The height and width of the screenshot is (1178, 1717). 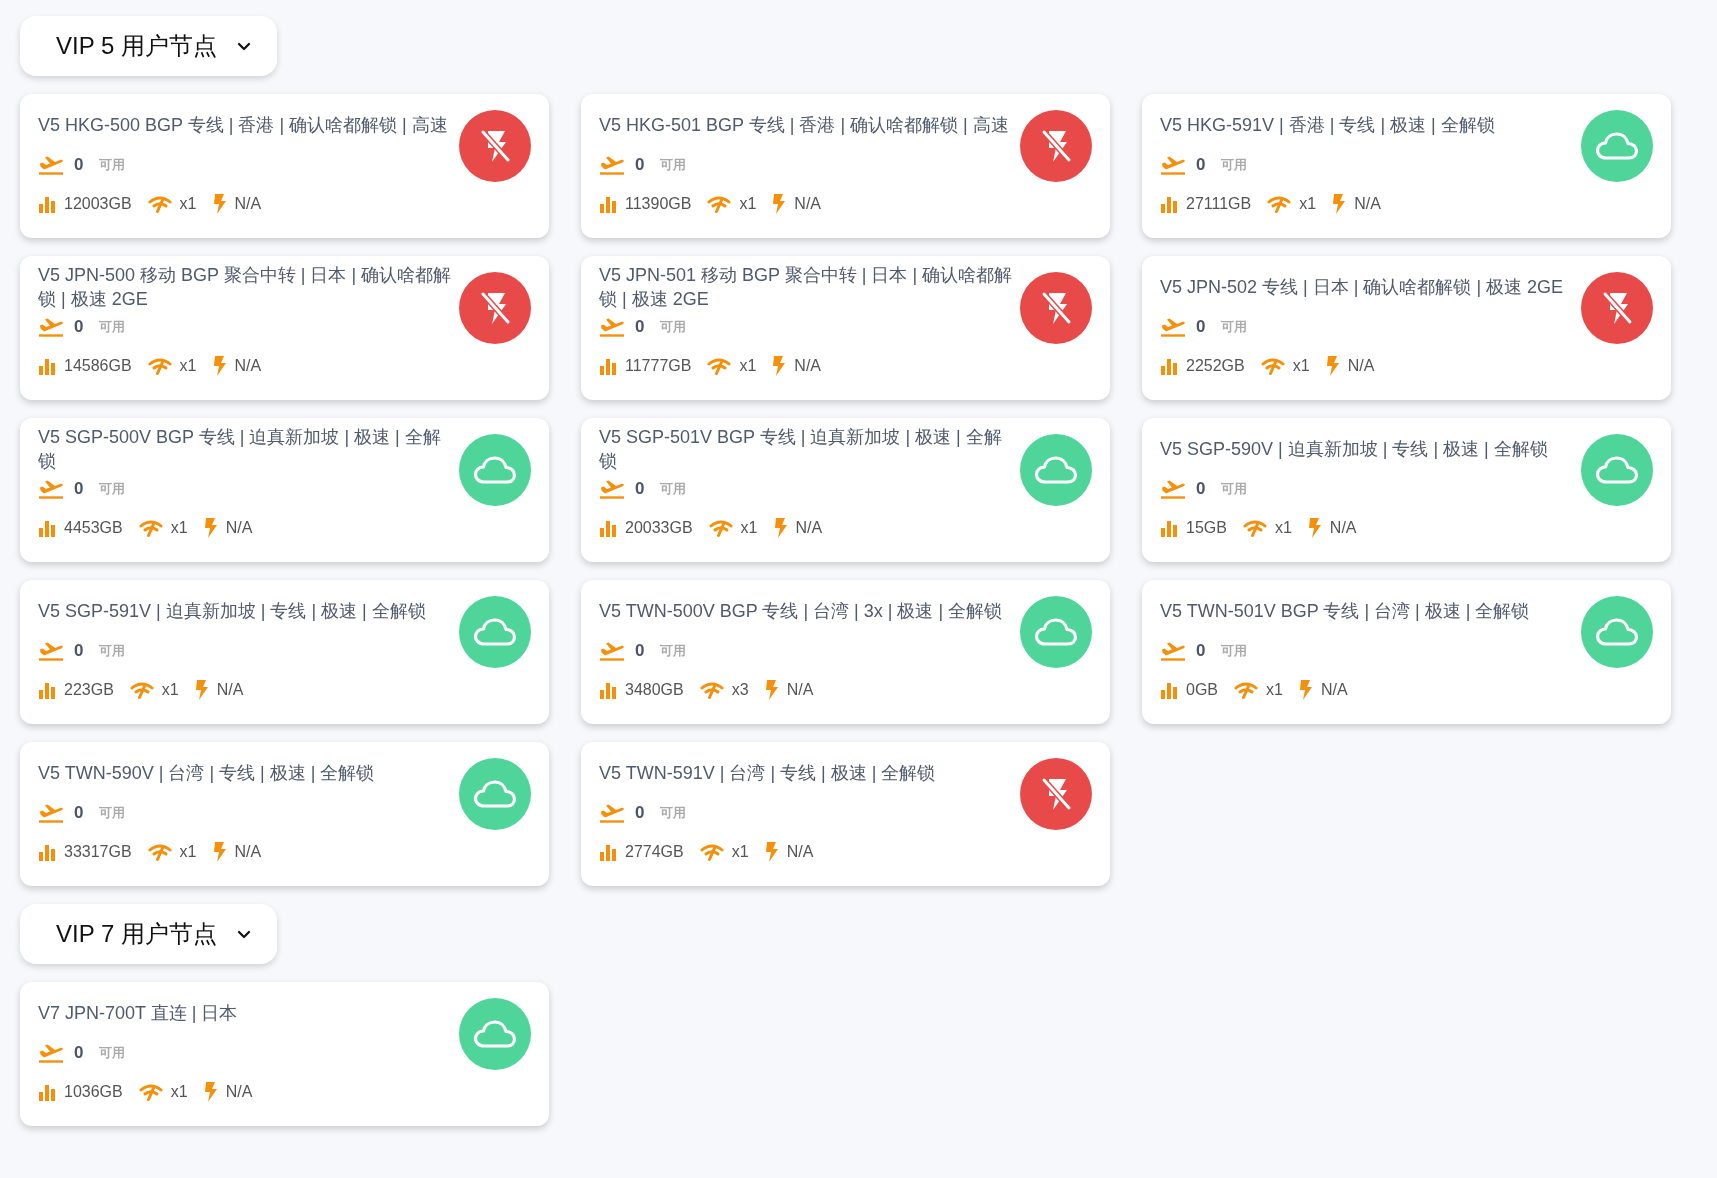 I want to click on node-card: V5 JPN-500 移动 BGP 聚合中转 | 日本 | 确认啥都解锁 | 极速 2GE 0 可用 14586GB x1 N/A, so click(x=284, y=328).